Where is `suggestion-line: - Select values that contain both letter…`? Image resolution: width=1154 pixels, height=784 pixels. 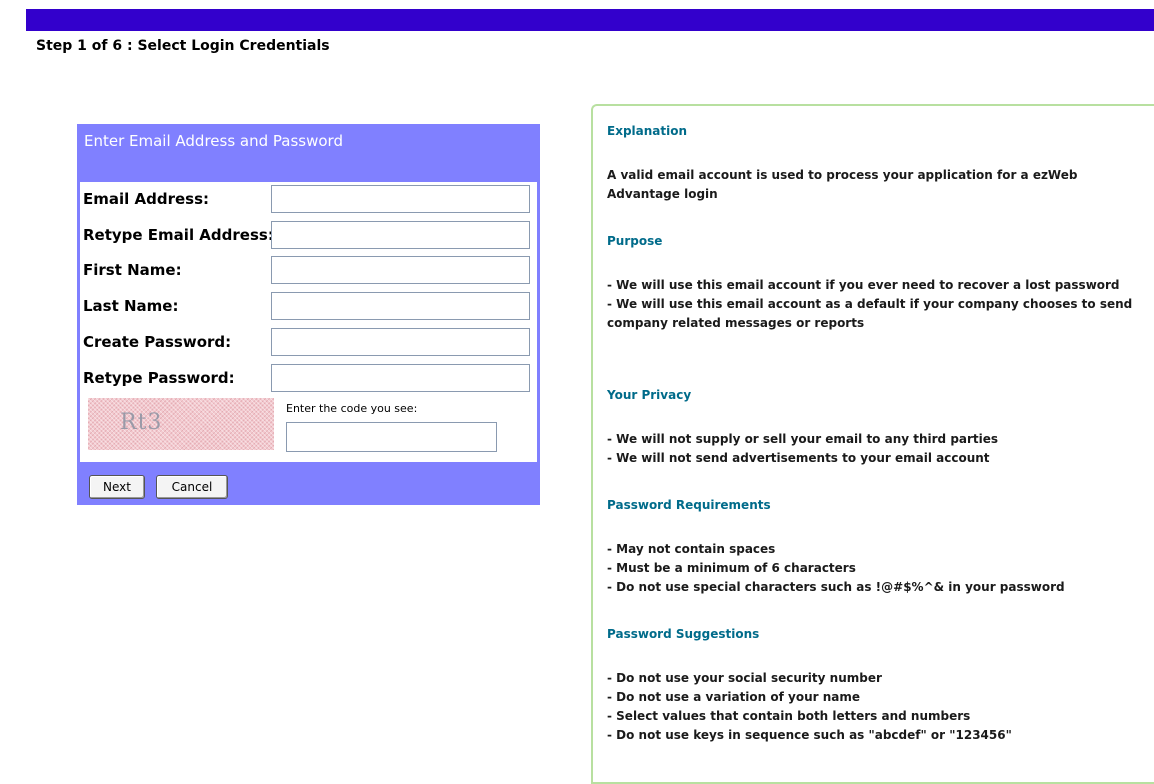
suggestion-line: - Select values that contain both letter… is located at coordinates (789, 716).